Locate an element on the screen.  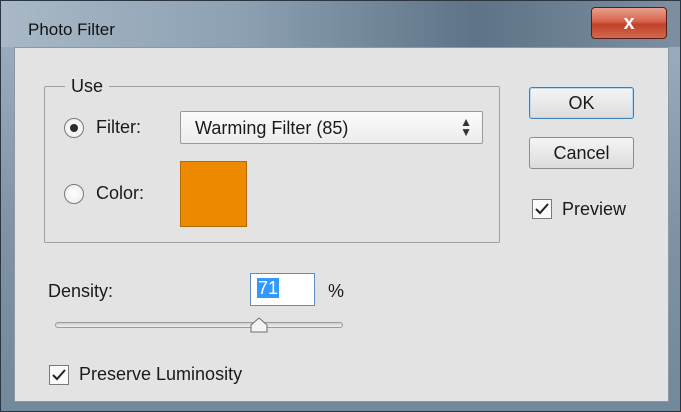
close-button: x is located at coordinates (629, 23).